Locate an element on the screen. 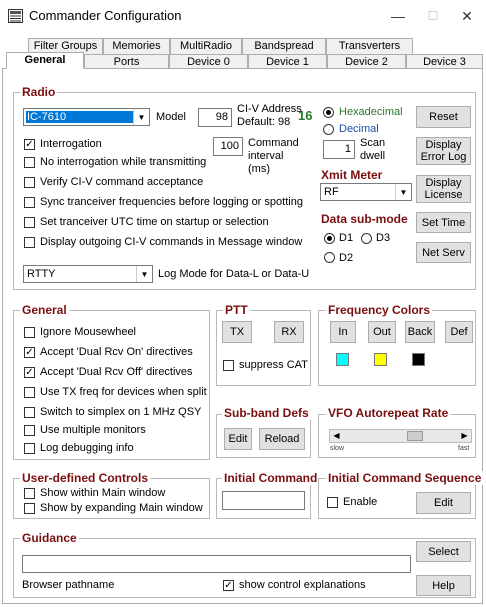  decimal-radio is located at coordinates (328, 129).